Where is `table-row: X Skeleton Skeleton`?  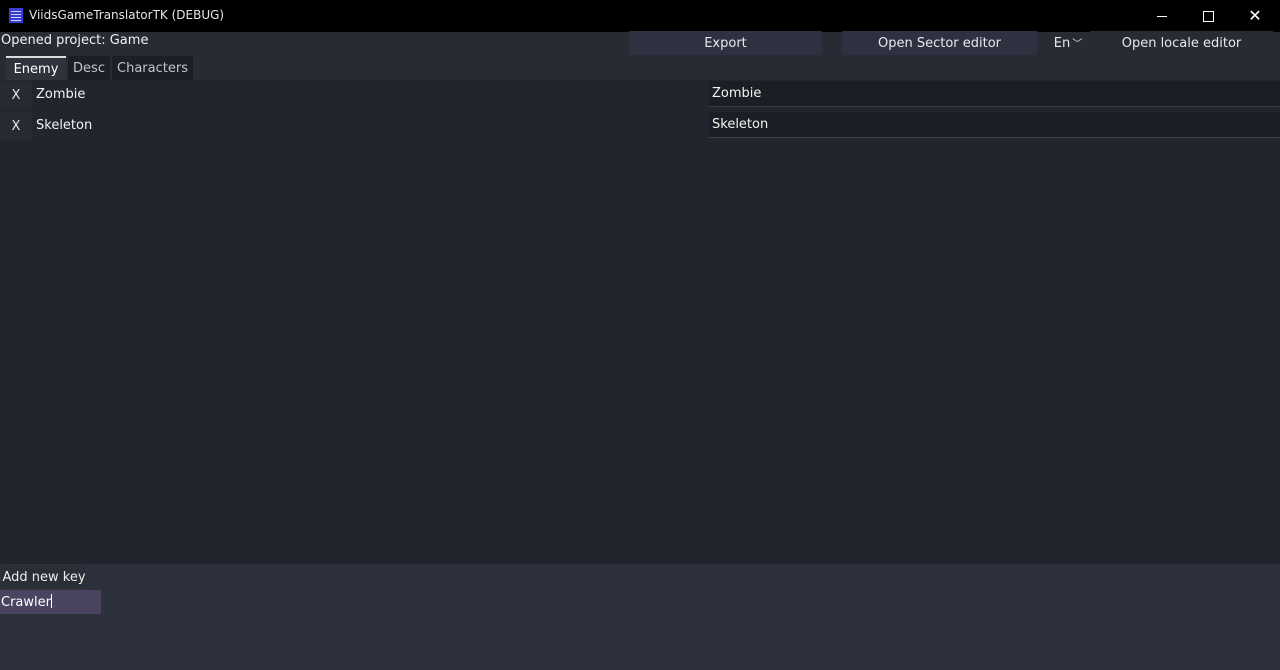
table-row: X Skeleton Skeleton is located at coordinates (640, 126).